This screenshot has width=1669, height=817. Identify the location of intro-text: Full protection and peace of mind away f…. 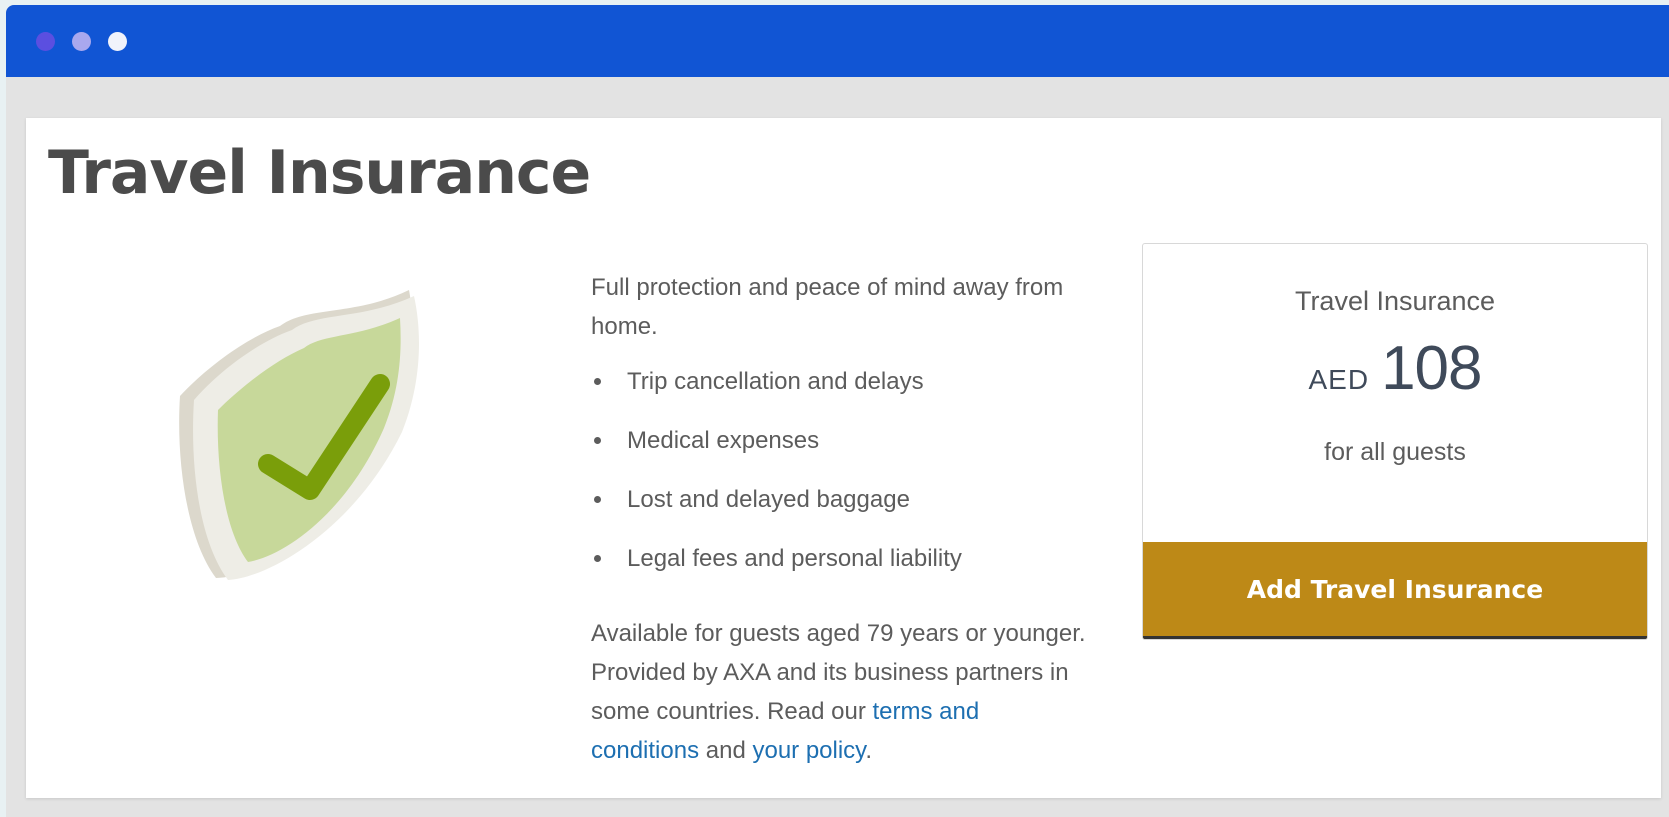
(827, 307).